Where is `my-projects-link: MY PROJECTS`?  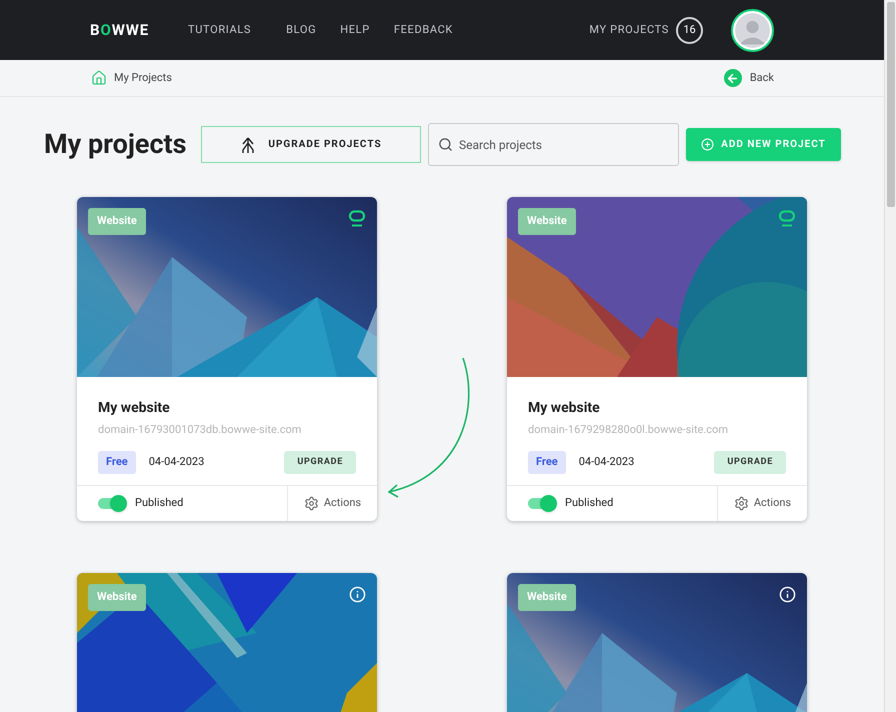
my-projects-link: MY PROJECTS is located at coordinates (629, 30).